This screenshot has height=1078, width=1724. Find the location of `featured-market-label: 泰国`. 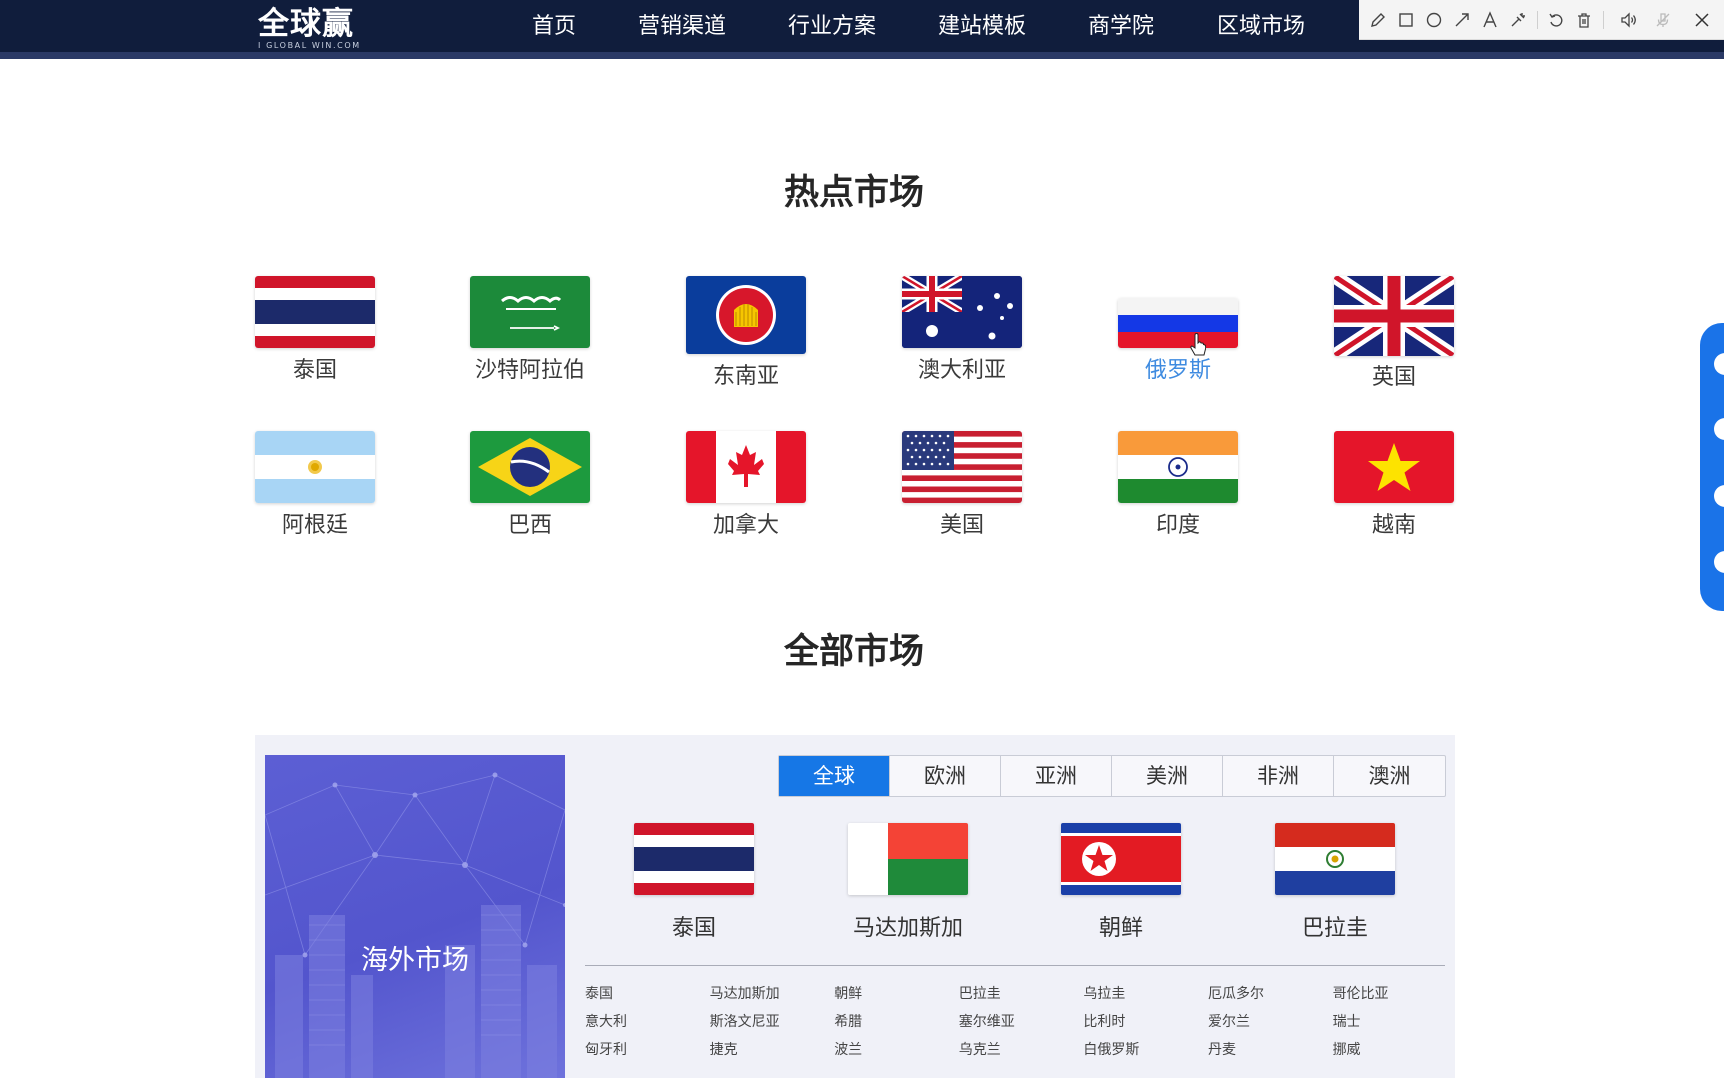

featured-market-label: 泰国 is located at coordinates (693, 928).